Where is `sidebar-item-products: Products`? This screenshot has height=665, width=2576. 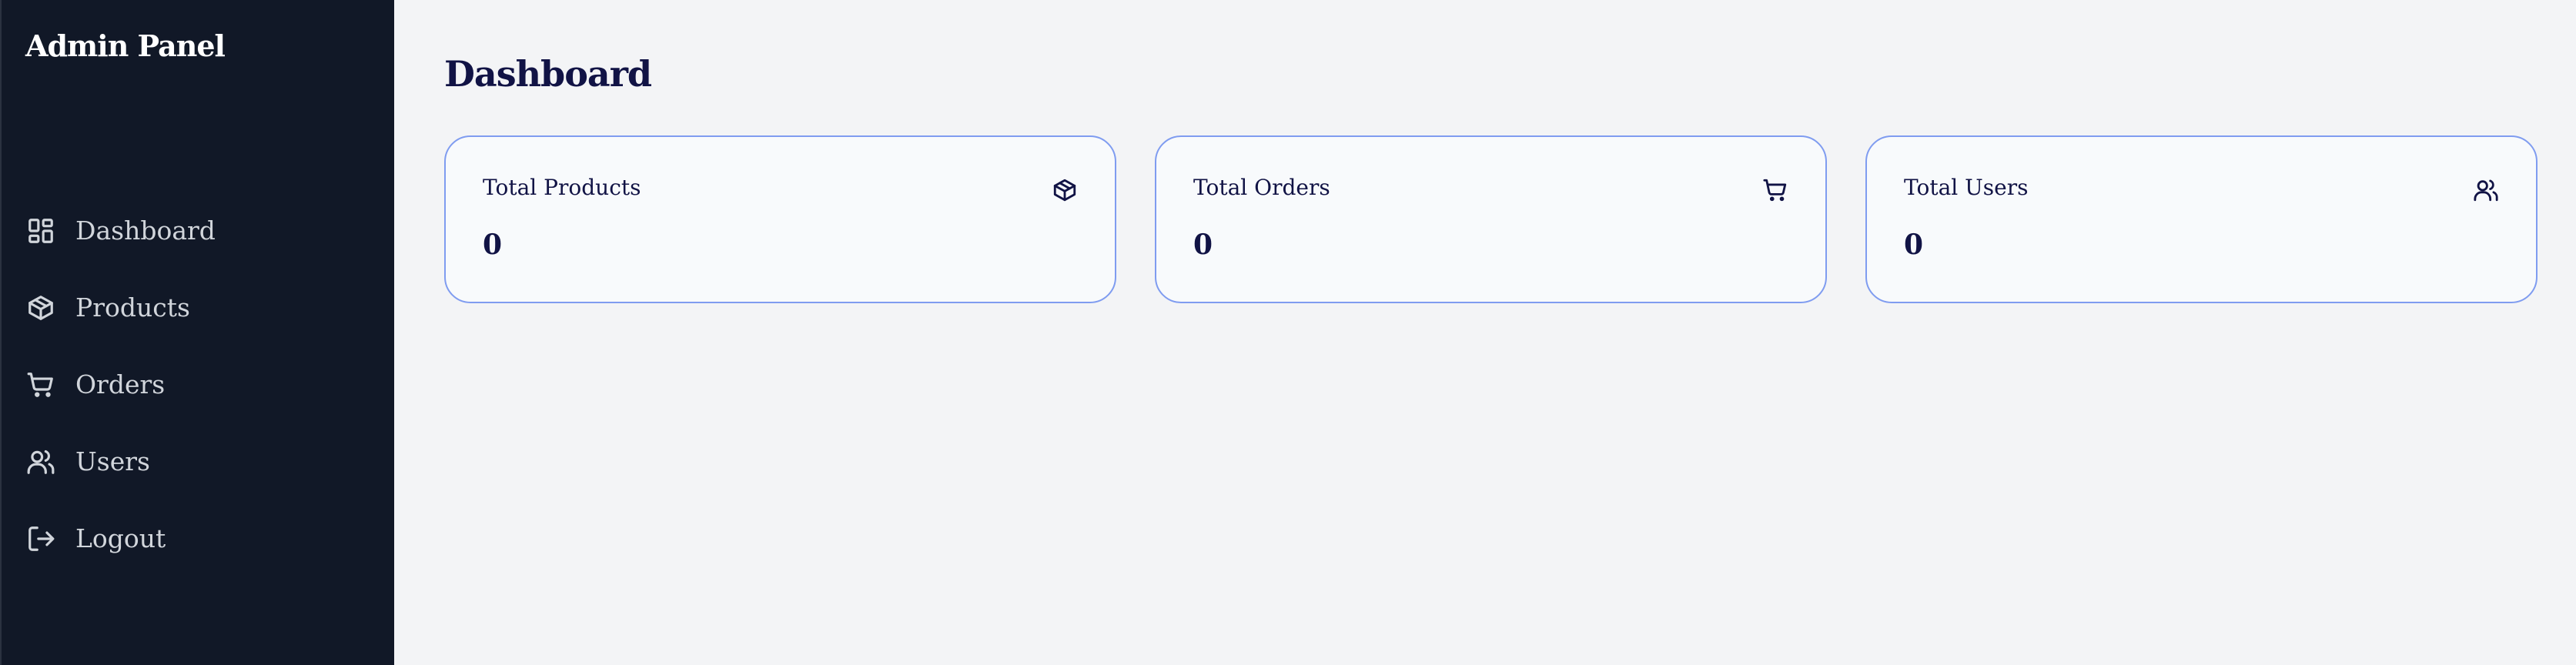
sidebar-item-products: Products is located at coordinates (199, 308).